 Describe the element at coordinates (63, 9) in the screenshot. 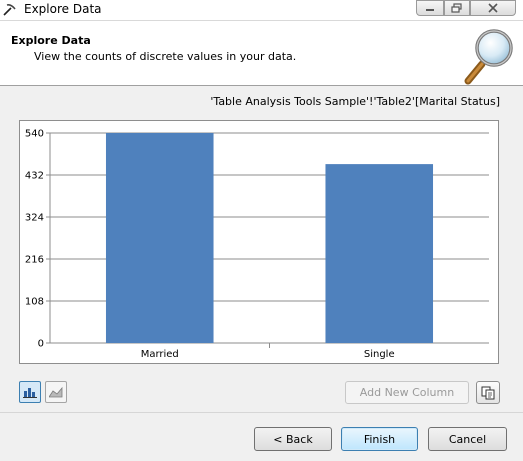

I see `window-title: Explore Data` at that location.